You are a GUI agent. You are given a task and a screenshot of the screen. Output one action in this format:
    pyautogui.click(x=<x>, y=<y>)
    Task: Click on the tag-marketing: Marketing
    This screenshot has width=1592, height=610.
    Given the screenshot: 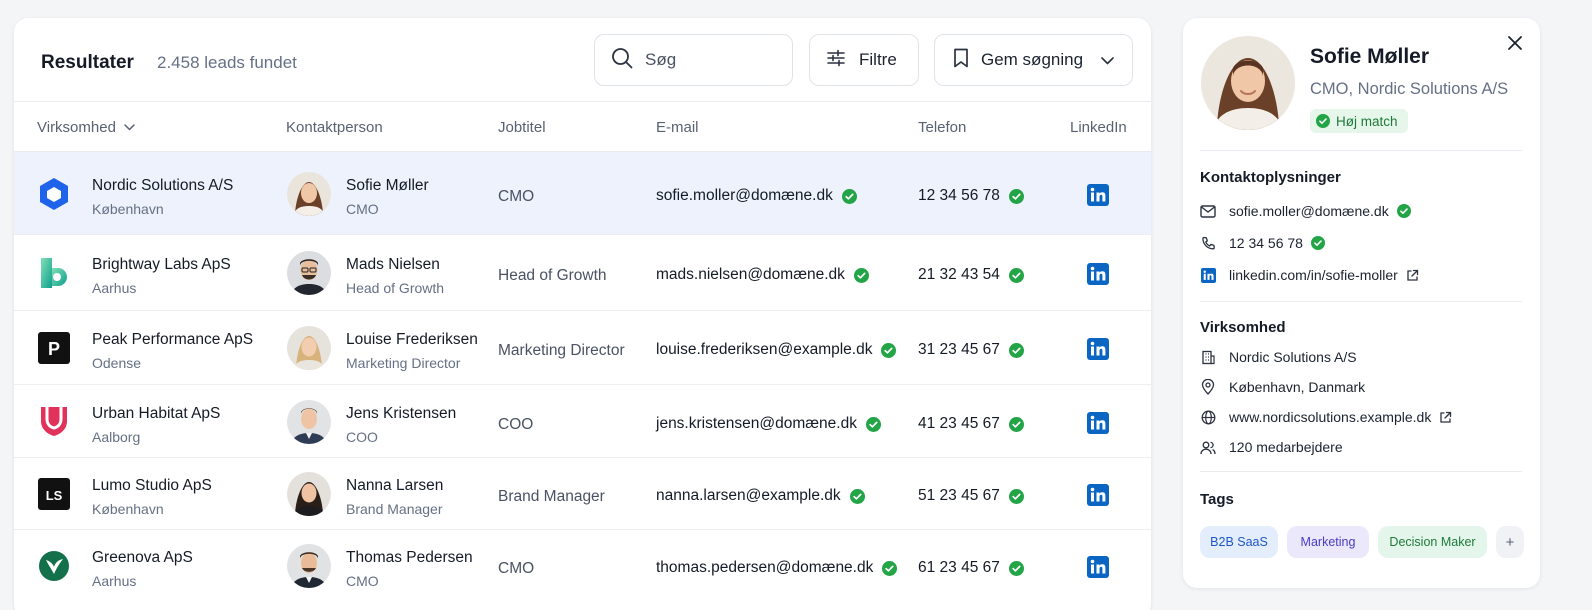 What is the action you would take?
    pyautogui.click(x=1328, y=542)
    